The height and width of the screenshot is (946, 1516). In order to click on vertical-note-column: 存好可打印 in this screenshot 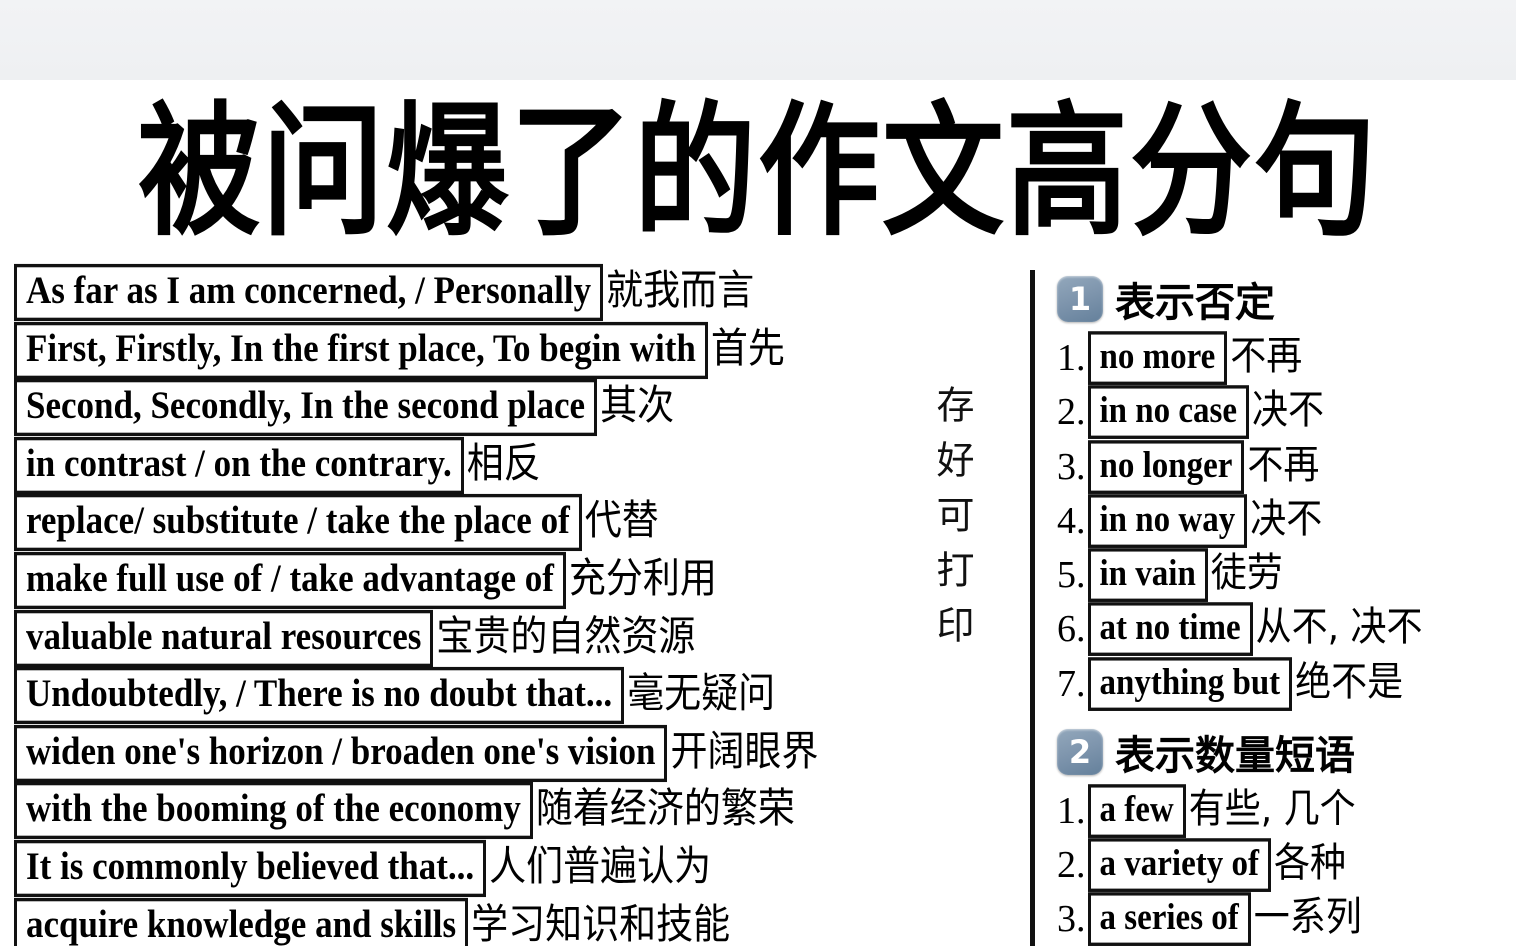, I will do `click(955, 522)`.